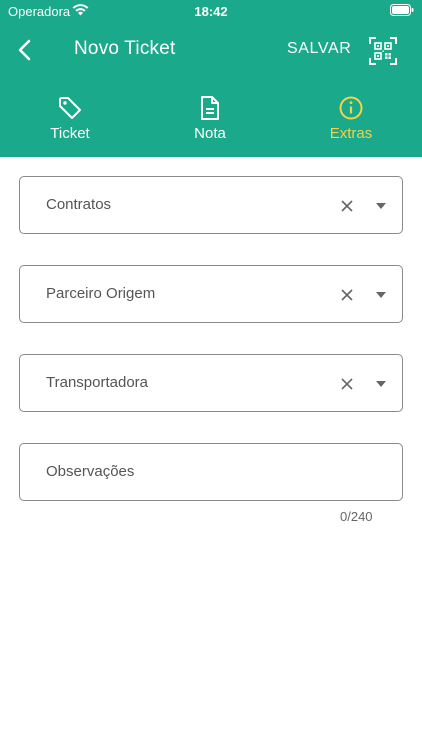 This screenshot has height=750, width=422. What do you see at coordinates (383, 51) in the screenshot?
I see `qr-scan-icon` at bounding box center [383, 51].